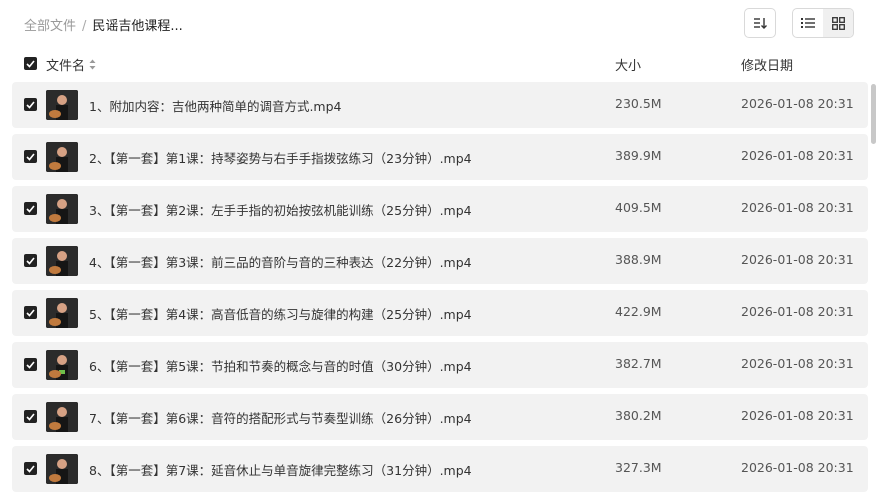 This screenshot has width=878, height=498. What do you see at coordinates (767, 64) in the screenshot?
I see `column-header-modified: 修改日期` at bounding box center [767, 64].